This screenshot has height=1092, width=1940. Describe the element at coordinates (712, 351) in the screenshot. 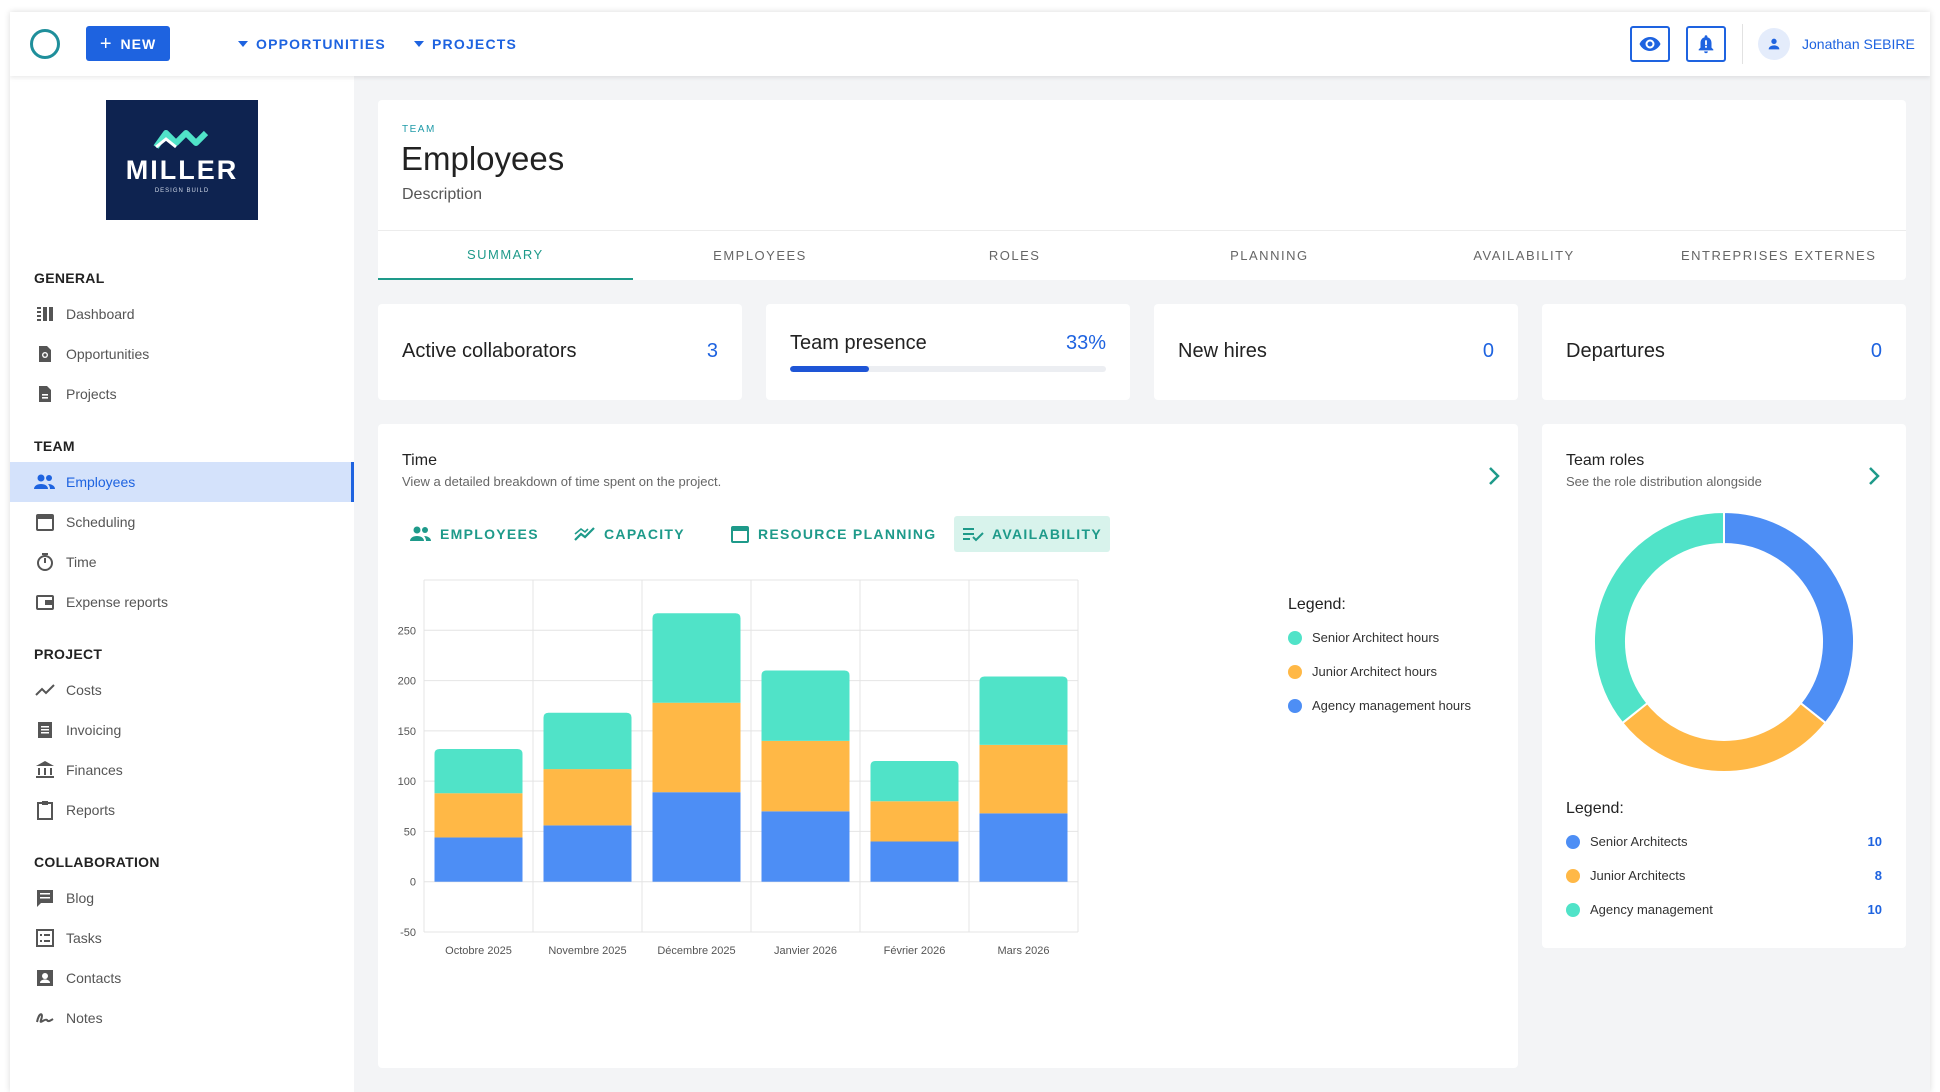

I see `stat-value: 3` at that location.